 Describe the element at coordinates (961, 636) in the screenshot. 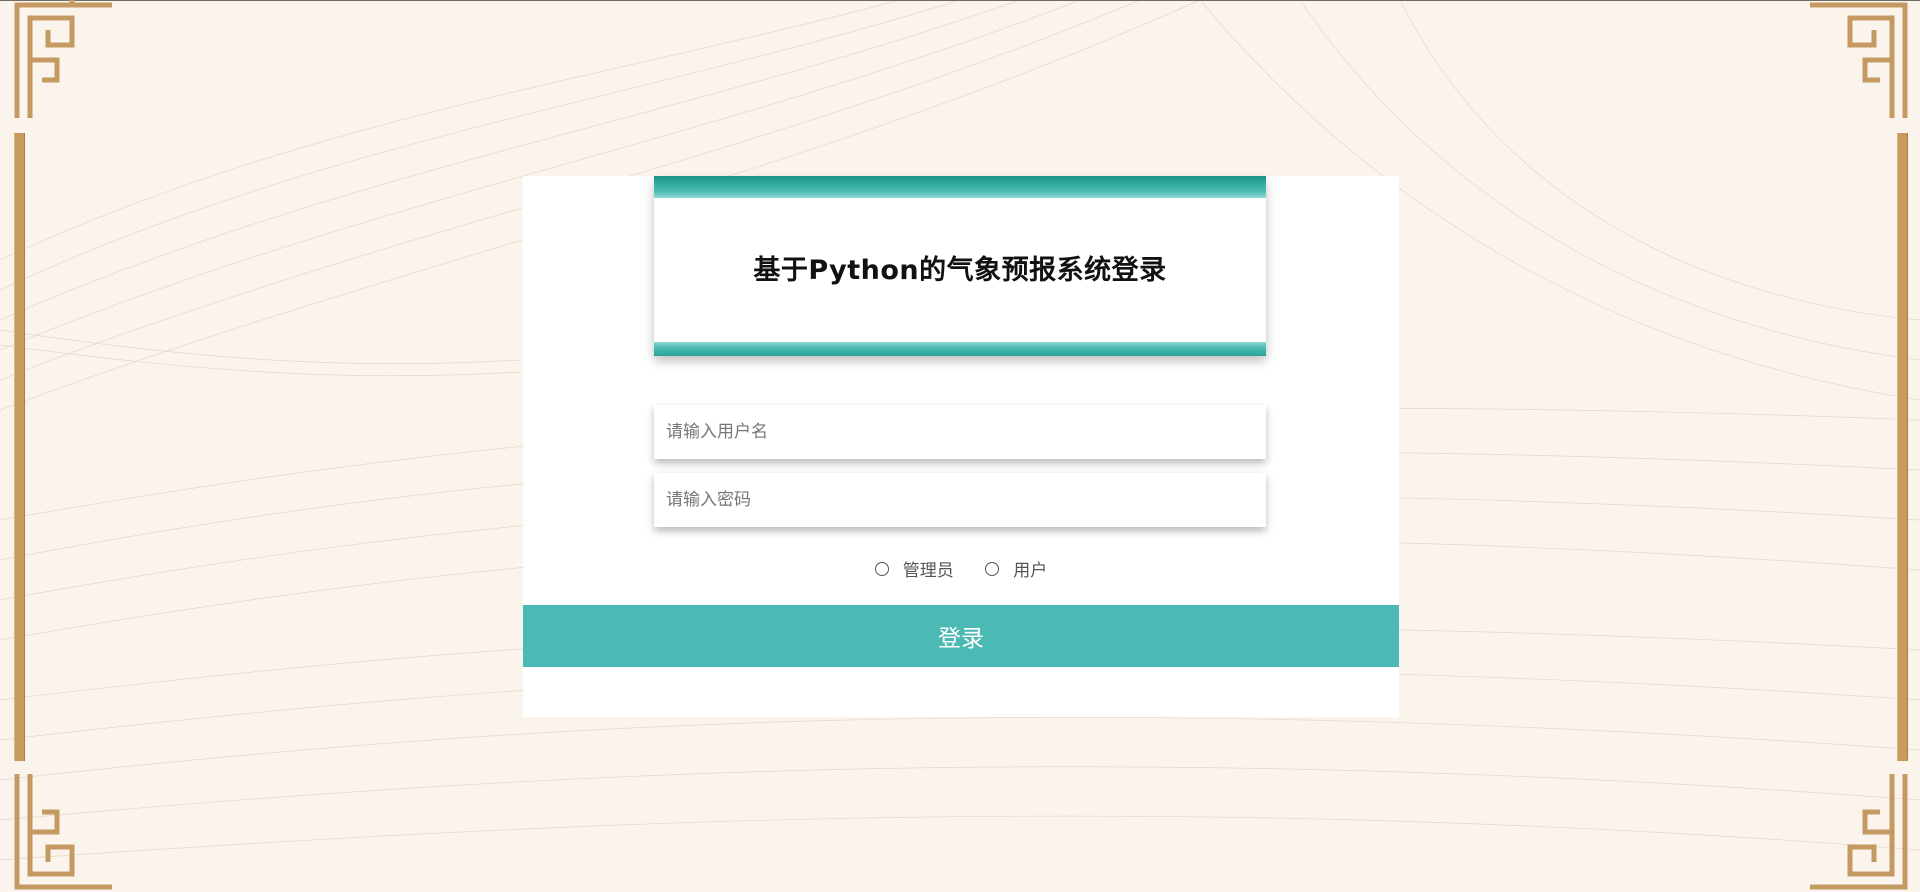

I see `login-button: 登录` at that location.